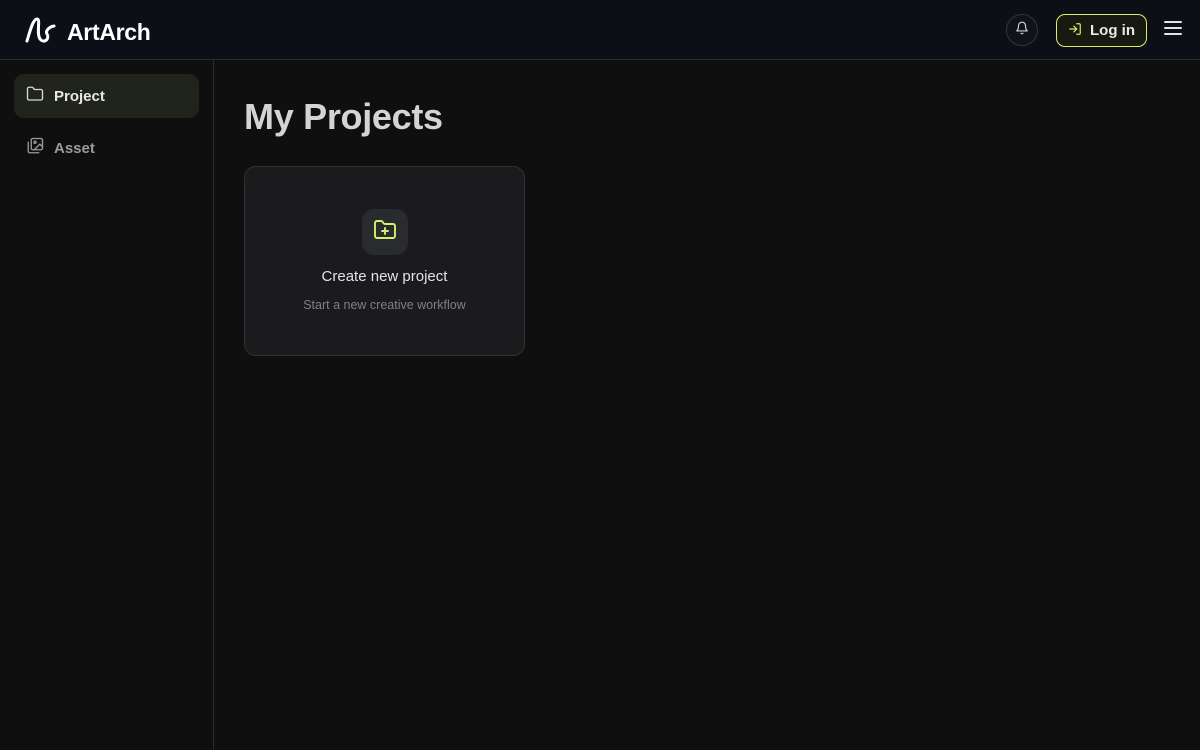 Image resolution: width=1200 pixels, height=750 pixels. Describe the element at coordinates (106, 148) in the screenshot. I see `sidebar-item-asset: Asset` at that location.